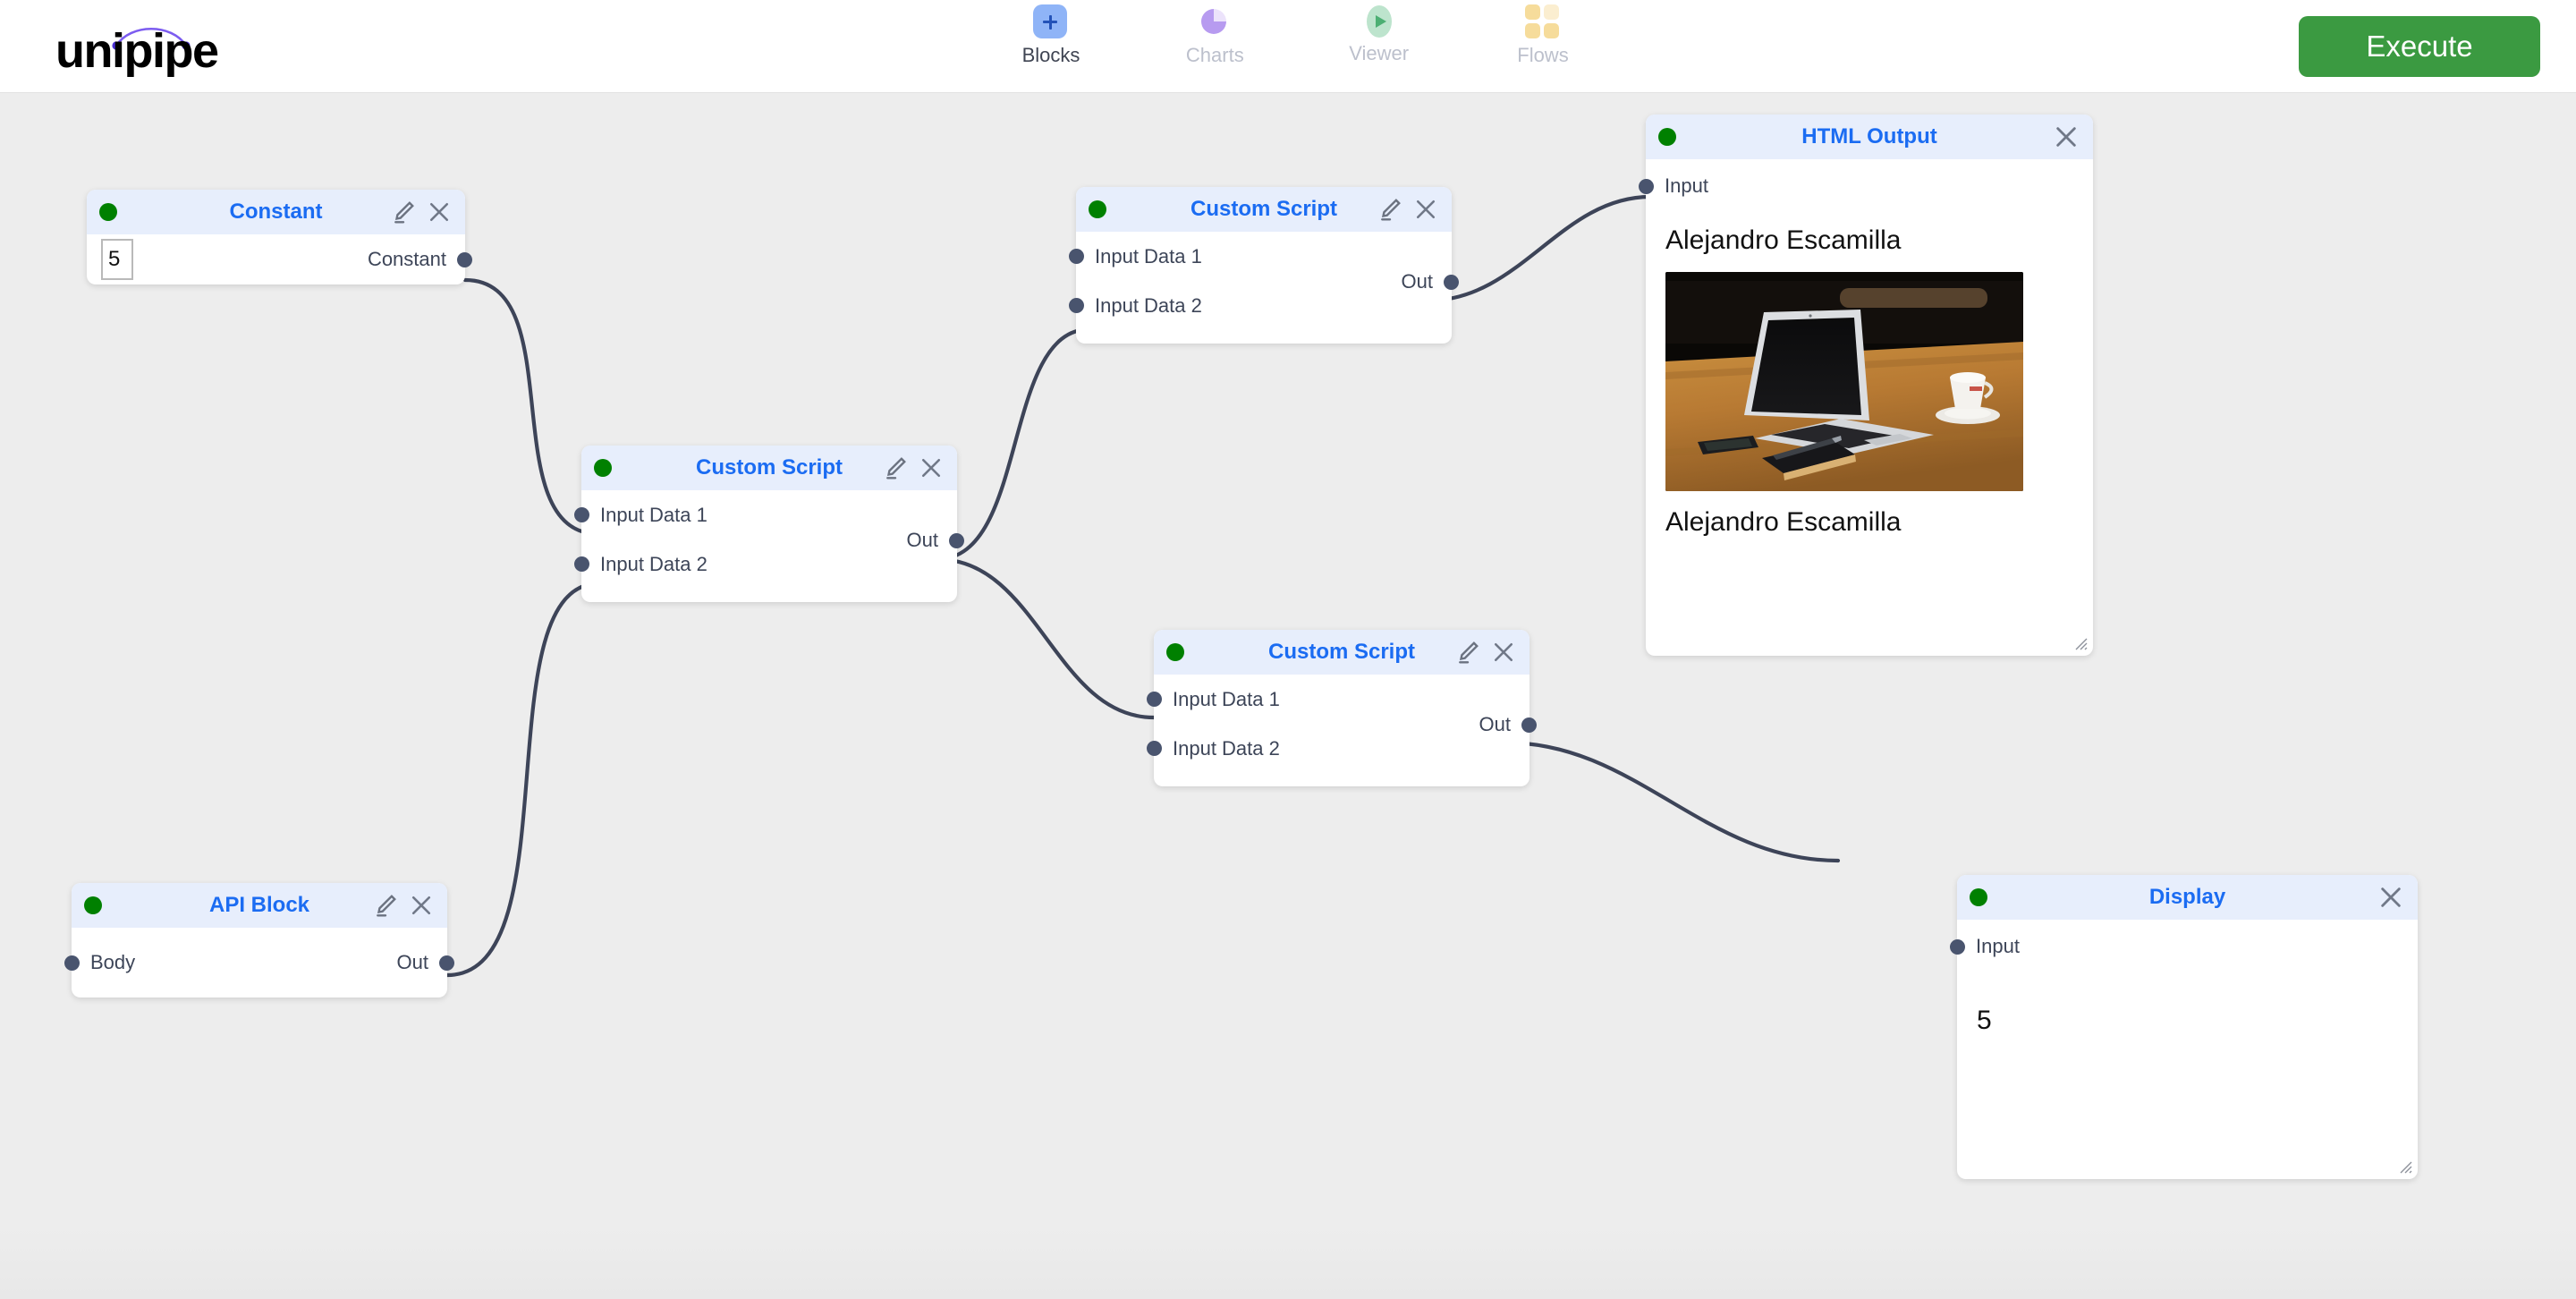 The height and width of the screenshot is (1299, 2576). I want to click on row-constant-value: Constant, so click(279, 259).